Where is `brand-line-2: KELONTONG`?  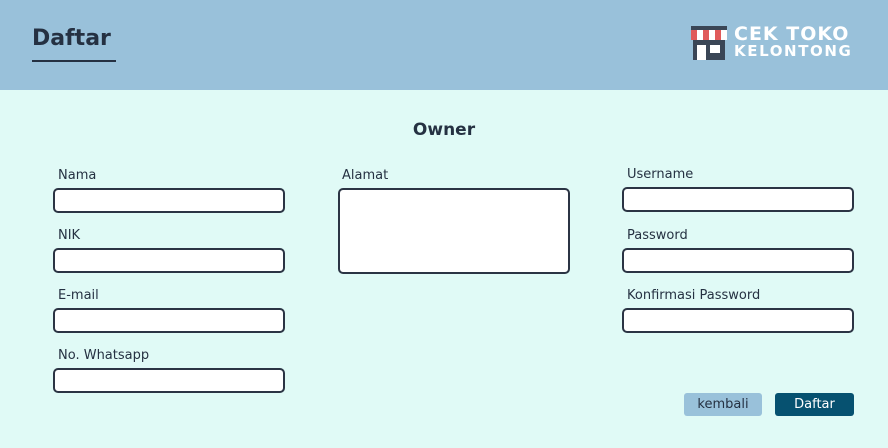
brand-line-2: KELONTONG is located at coordinates (793, 51).